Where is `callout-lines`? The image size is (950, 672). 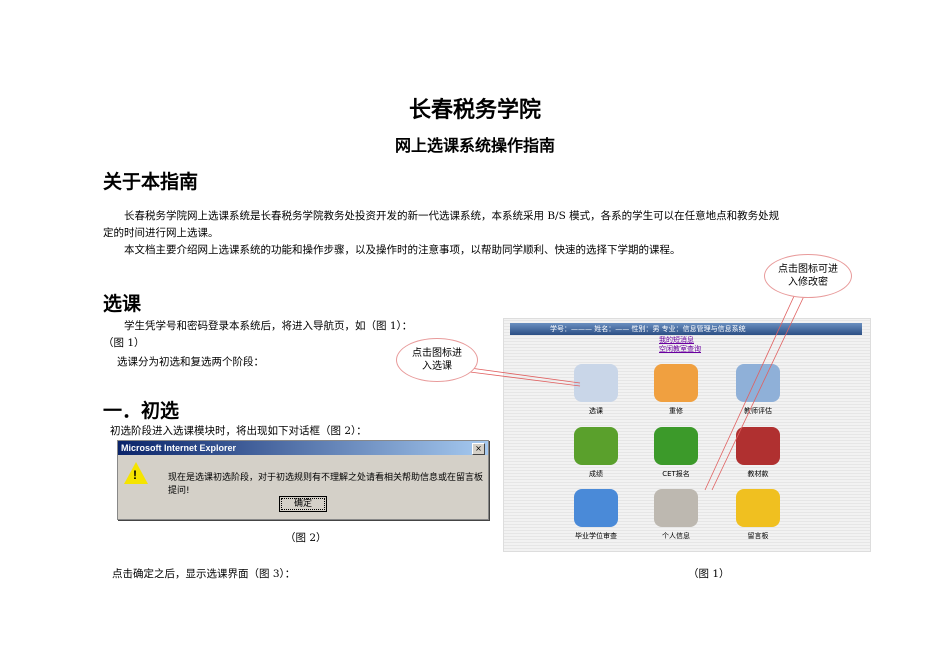
callout-lines is located at coordinates (637, 392).